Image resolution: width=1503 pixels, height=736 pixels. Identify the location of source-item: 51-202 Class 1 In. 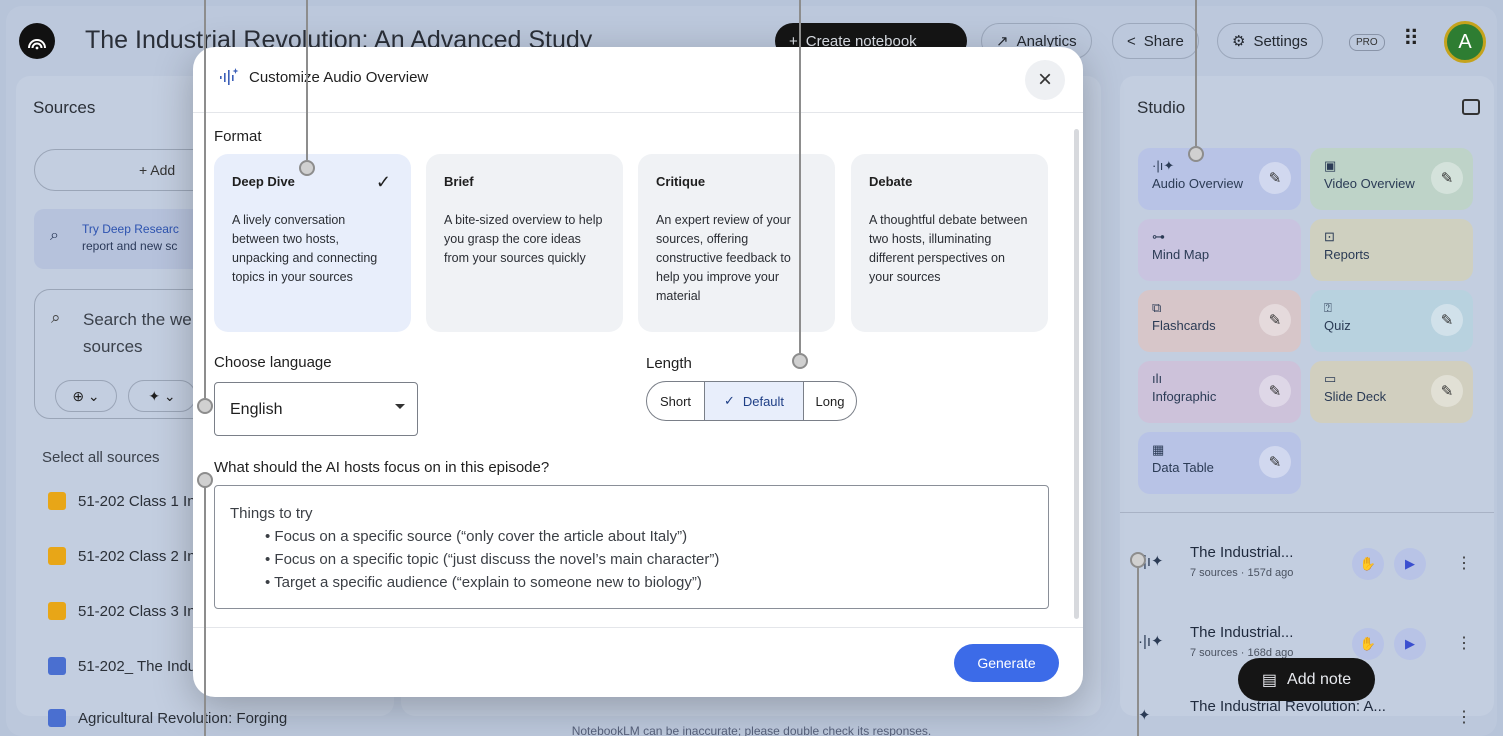
(122, 501).